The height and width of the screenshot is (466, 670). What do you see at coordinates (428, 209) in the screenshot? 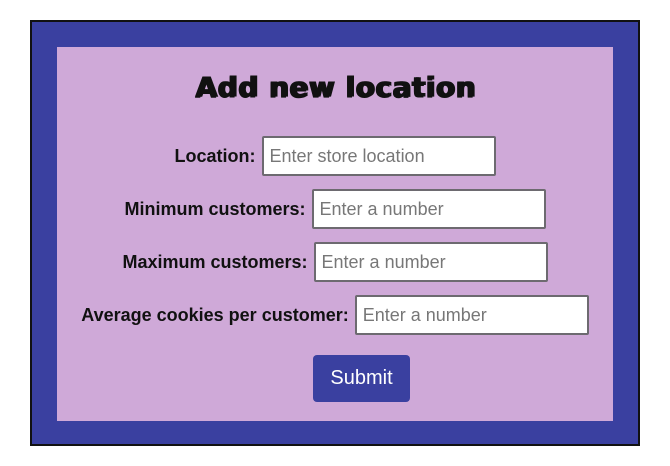
I see `min-customers-input` at bounding box center [428, 209].